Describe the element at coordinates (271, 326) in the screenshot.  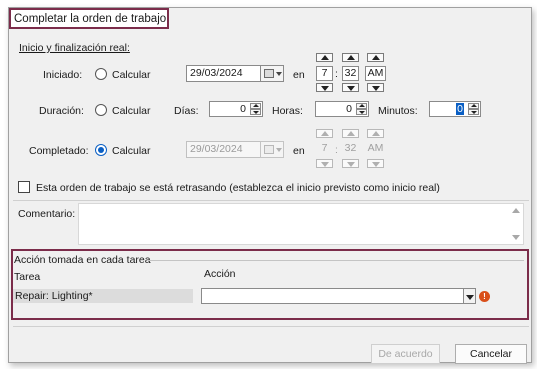
I see `footer-divider` at that location.